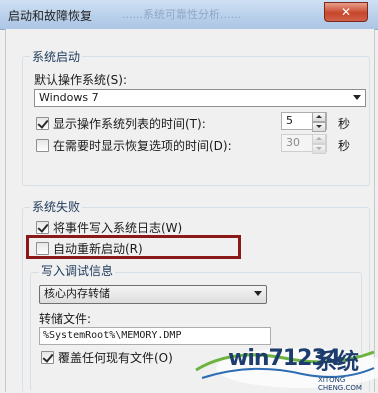 This screenshot has width=378, height=393. I want to click on debug-info-value: 核心内存转储, so click(77, 293).